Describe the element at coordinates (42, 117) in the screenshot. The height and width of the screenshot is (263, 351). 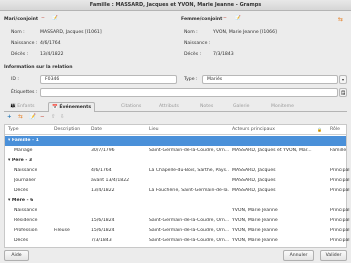
I see `remove-event-icon: −` at that location.